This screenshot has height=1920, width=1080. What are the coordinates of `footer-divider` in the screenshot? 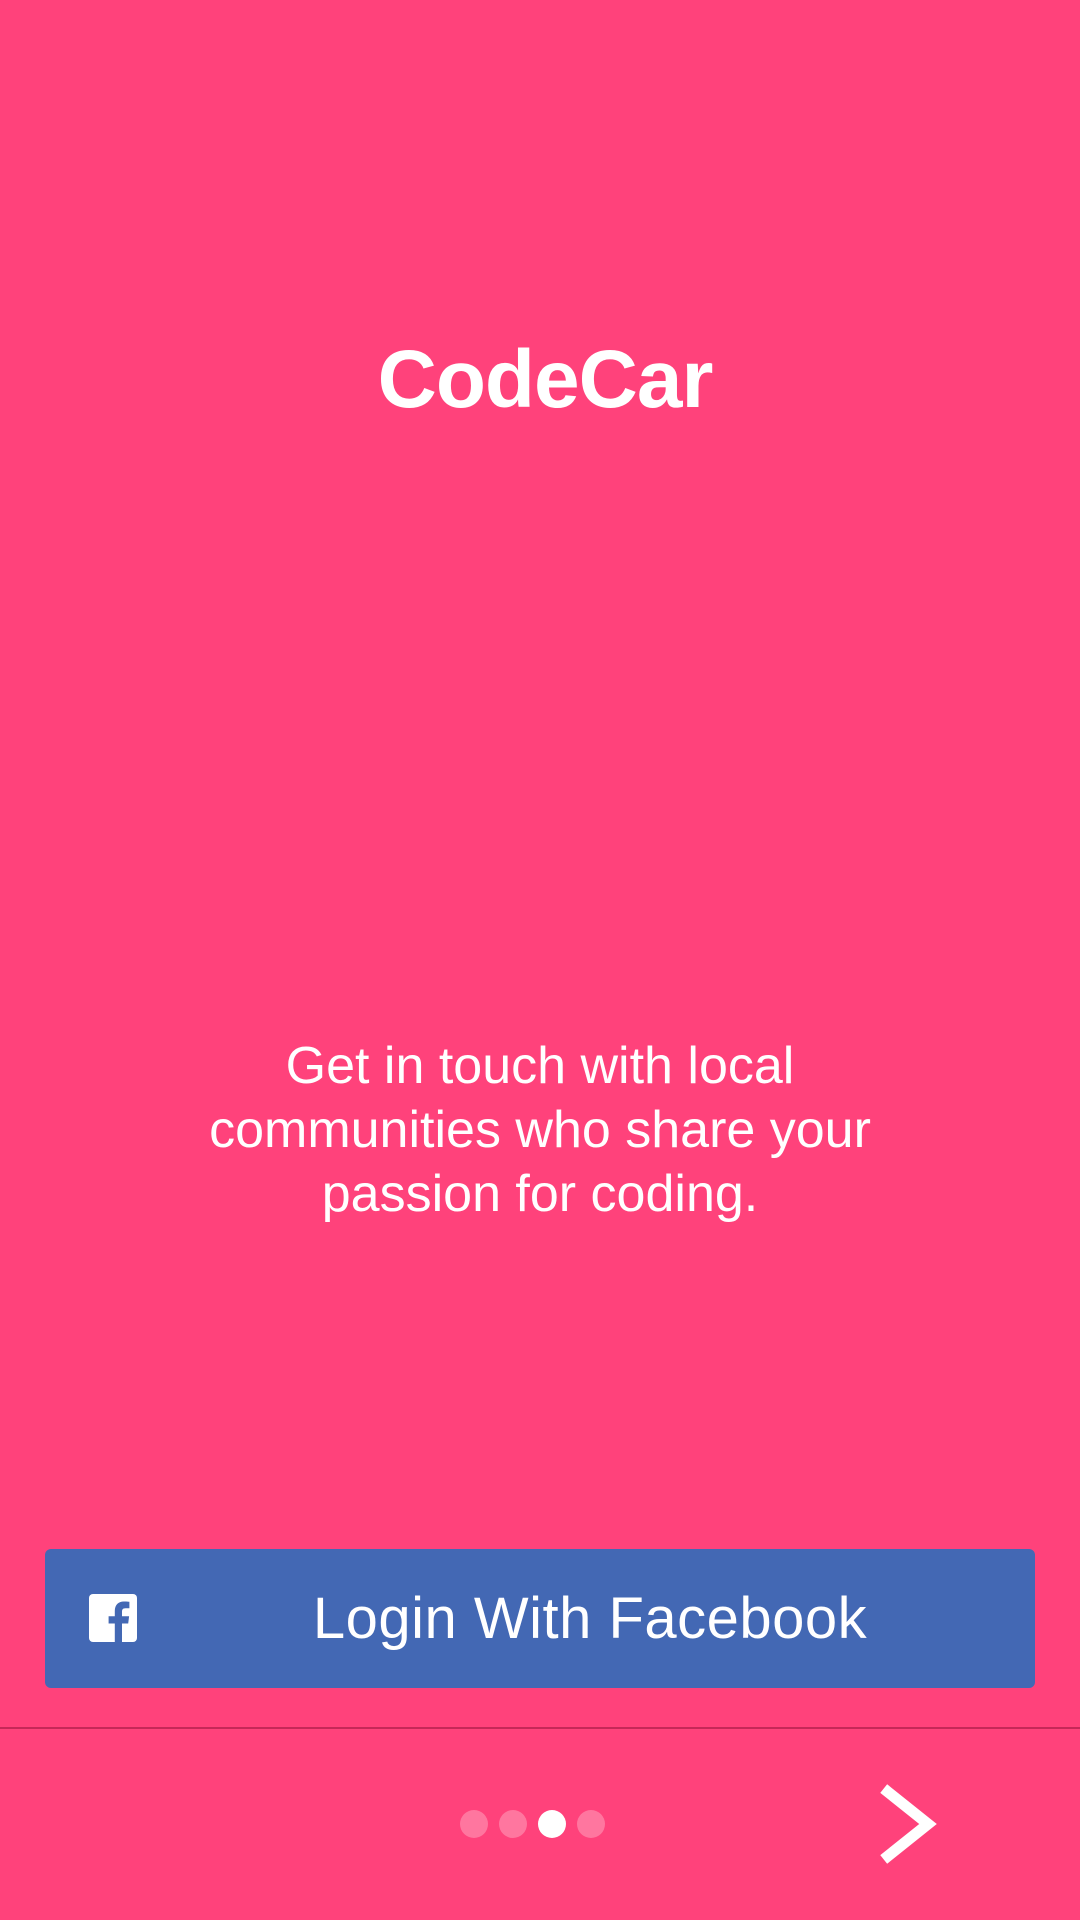 It's located at (540, 1728).